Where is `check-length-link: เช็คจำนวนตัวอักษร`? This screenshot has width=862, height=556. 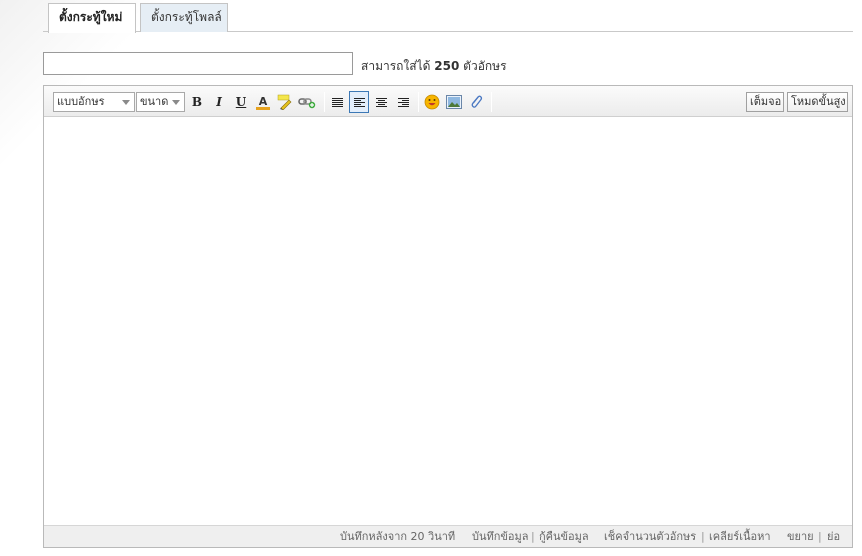
check-length-link: เช็คจำนวนตัวอักษร is located at coordinates (650, 536).